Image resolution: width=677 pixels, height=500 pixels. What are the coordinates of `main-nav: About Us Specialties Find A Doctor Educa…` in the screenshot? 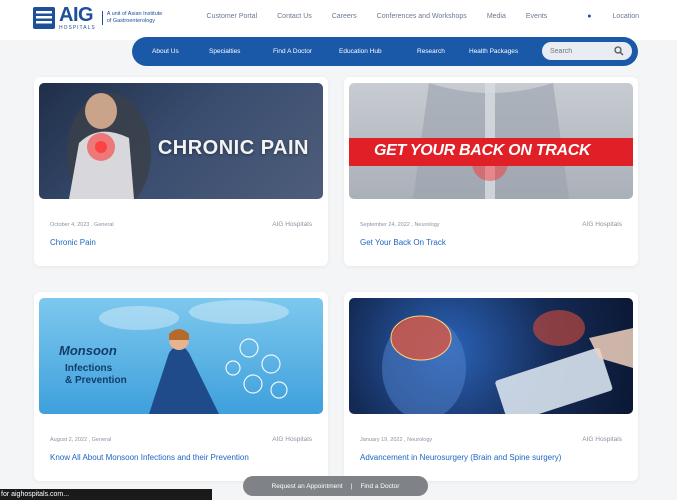 It's located at (385, 51).